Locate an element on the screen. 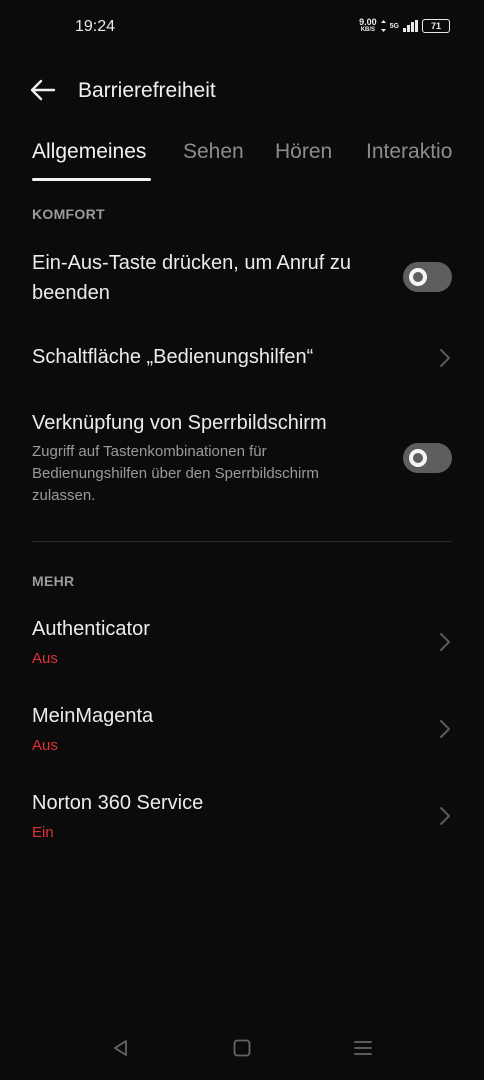 The width and height of the screenshot is (484, 1080). section-header-mehr: MEHR is located at coordinates (53, 581).